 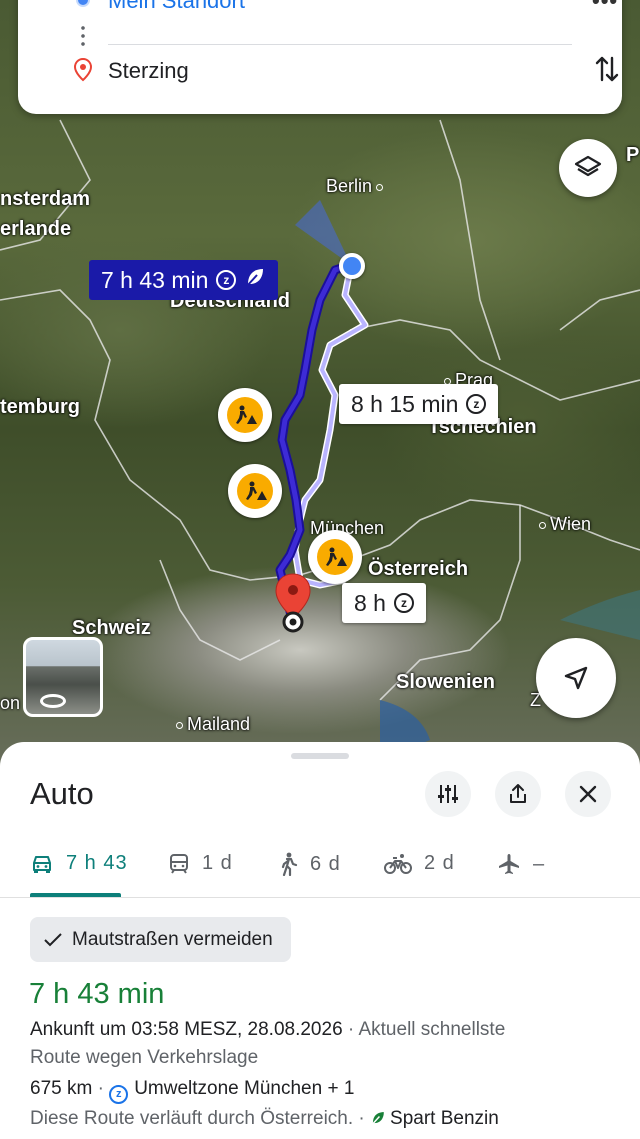 What do you see at coordinates (83, 3) in the screenshot?
I see `origin-dot-icon` at bounding box center [83, 3].